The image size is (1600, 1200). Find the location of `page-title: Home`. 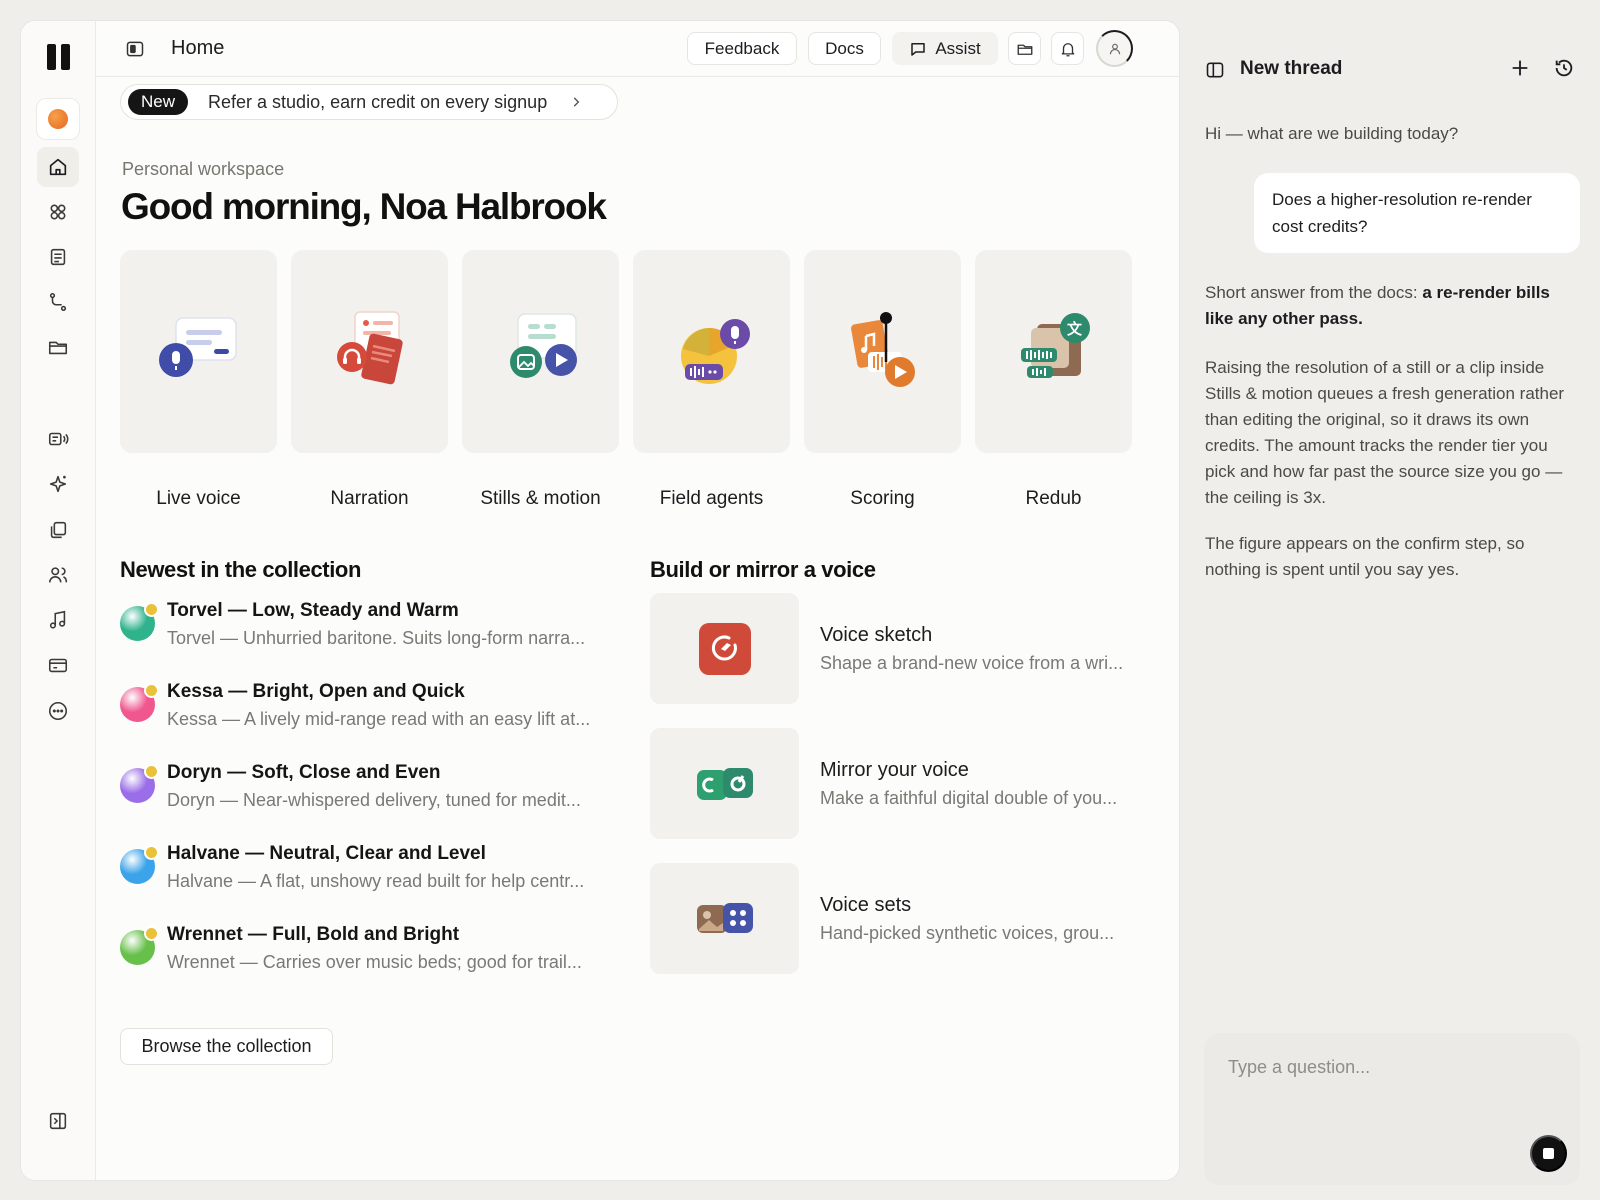

page-title: Home is located at coordinates (198, 48).